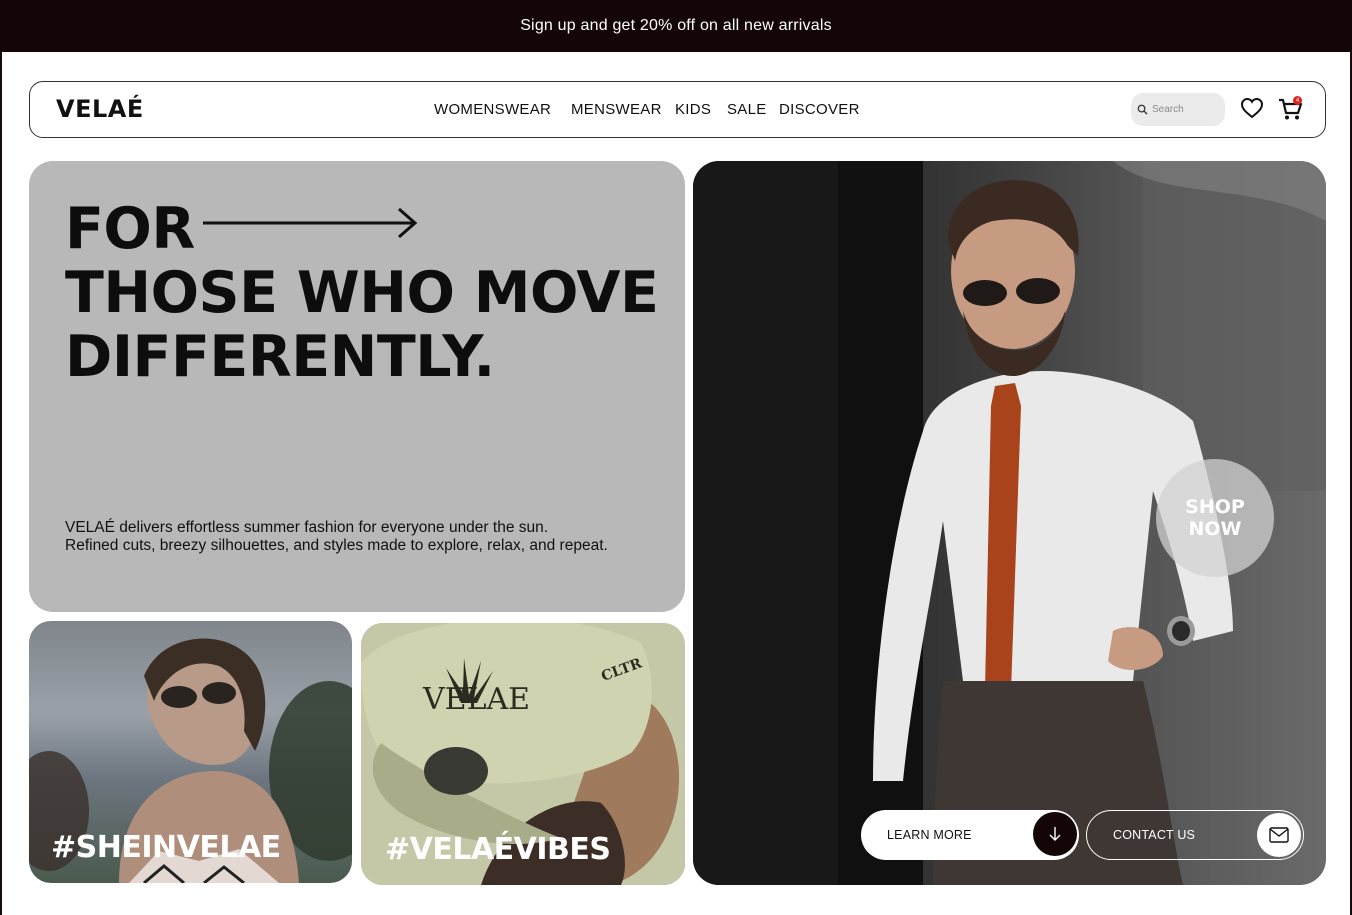 The height and width of the screenshot is (915, 1352). I want to click on sheinvelae-hashtag: #SHEINVELAE, so click(166, 847).